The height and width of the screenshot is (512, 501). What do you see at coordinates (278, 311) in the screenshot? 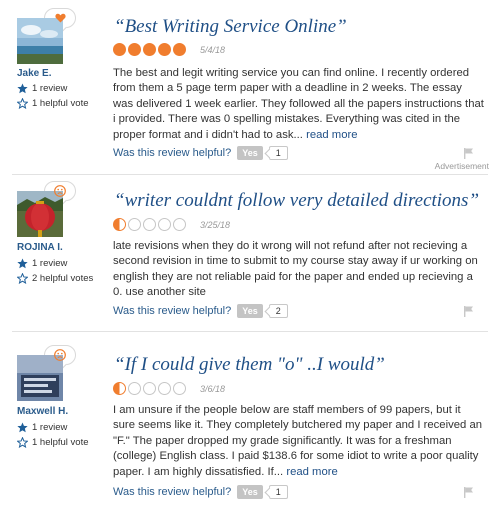
I see `helpful-count: 2` at bounding box center [278, 311].